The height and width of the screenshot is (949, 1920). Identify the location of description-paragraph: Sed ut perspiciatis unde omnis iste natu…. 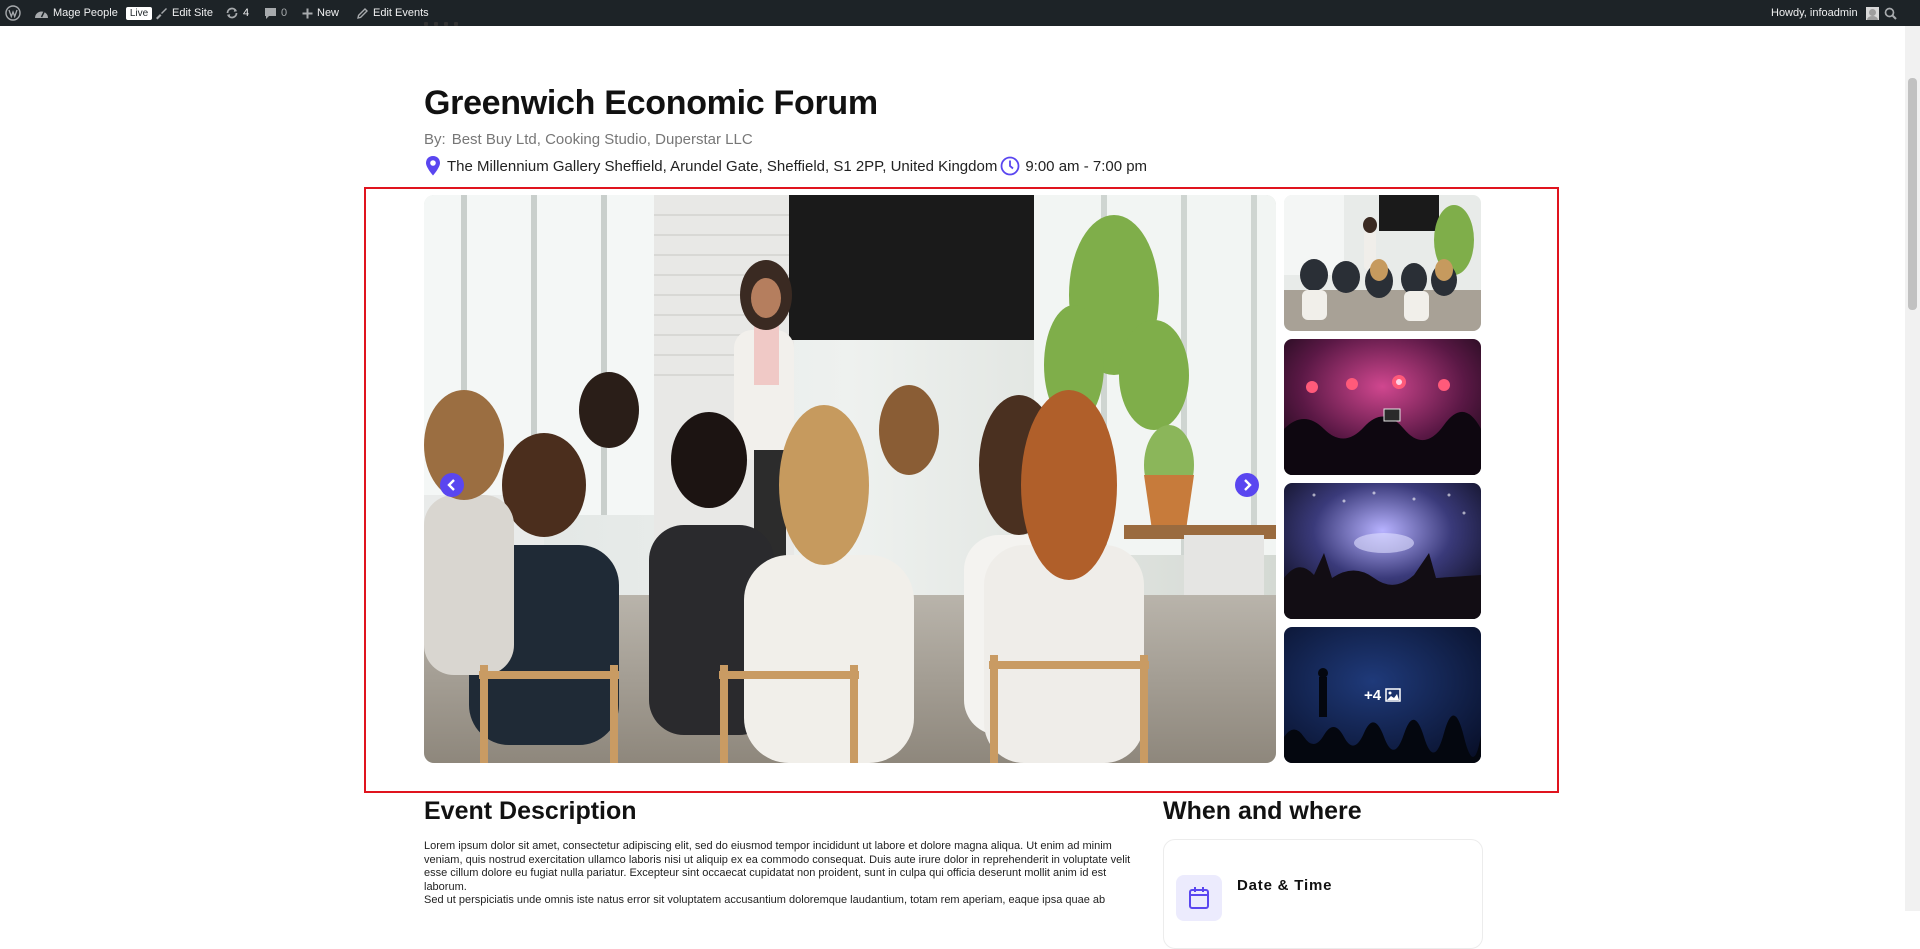
(765, 900).